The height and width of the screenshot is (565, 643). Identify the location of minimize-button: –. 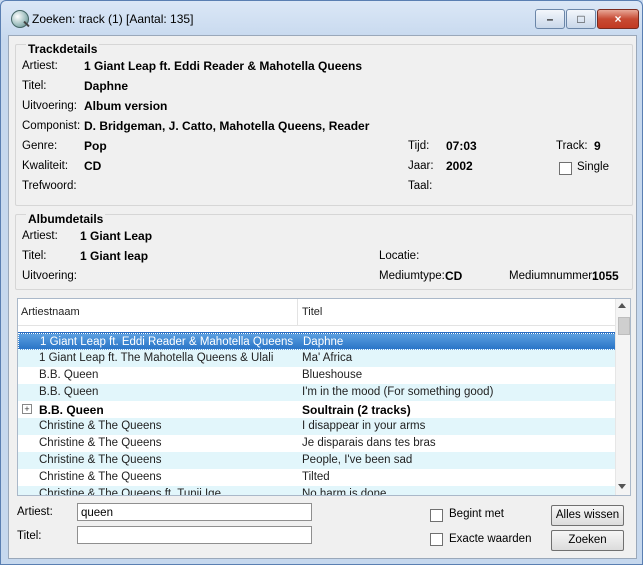
(550, 19).